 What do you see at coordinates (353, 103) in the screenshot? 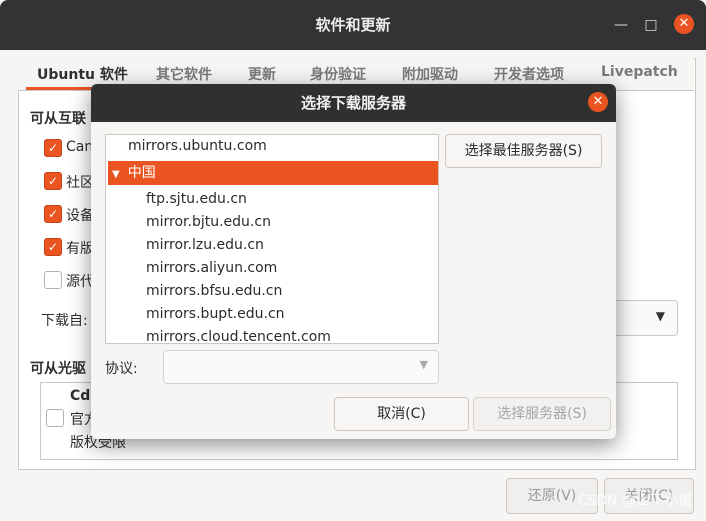
I see `dialog-title: 选择下载服务器` at bounding box center [353, 103].